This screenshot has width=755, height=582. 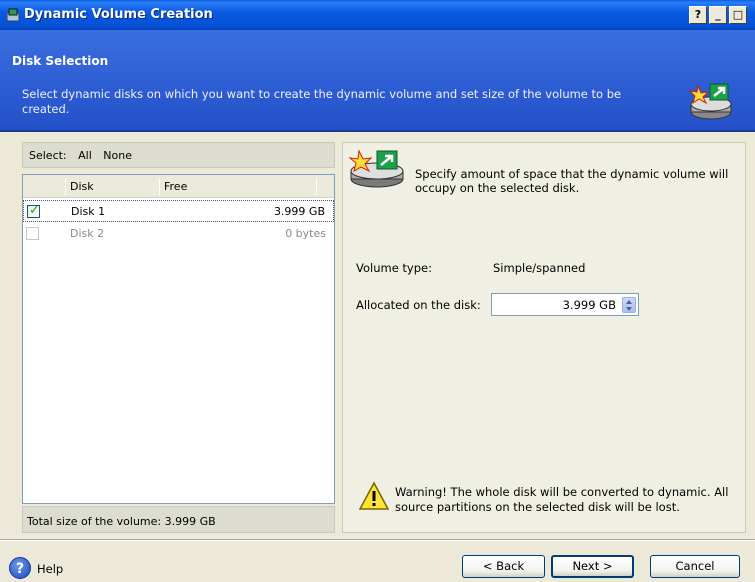 I want to click on allocated-size-stepper: 3.999 GB, so click(x=565, y=304).